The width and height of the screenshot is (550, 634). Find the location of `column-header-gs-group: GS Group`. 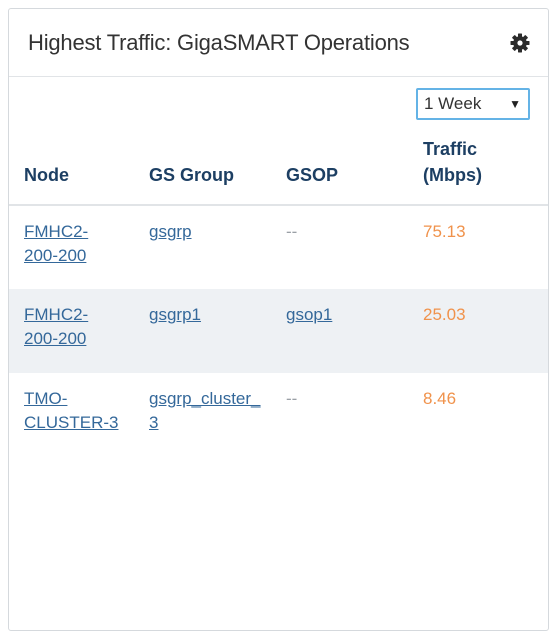

column-header-gs-group: GS Group is located at coordinates (217, 165).